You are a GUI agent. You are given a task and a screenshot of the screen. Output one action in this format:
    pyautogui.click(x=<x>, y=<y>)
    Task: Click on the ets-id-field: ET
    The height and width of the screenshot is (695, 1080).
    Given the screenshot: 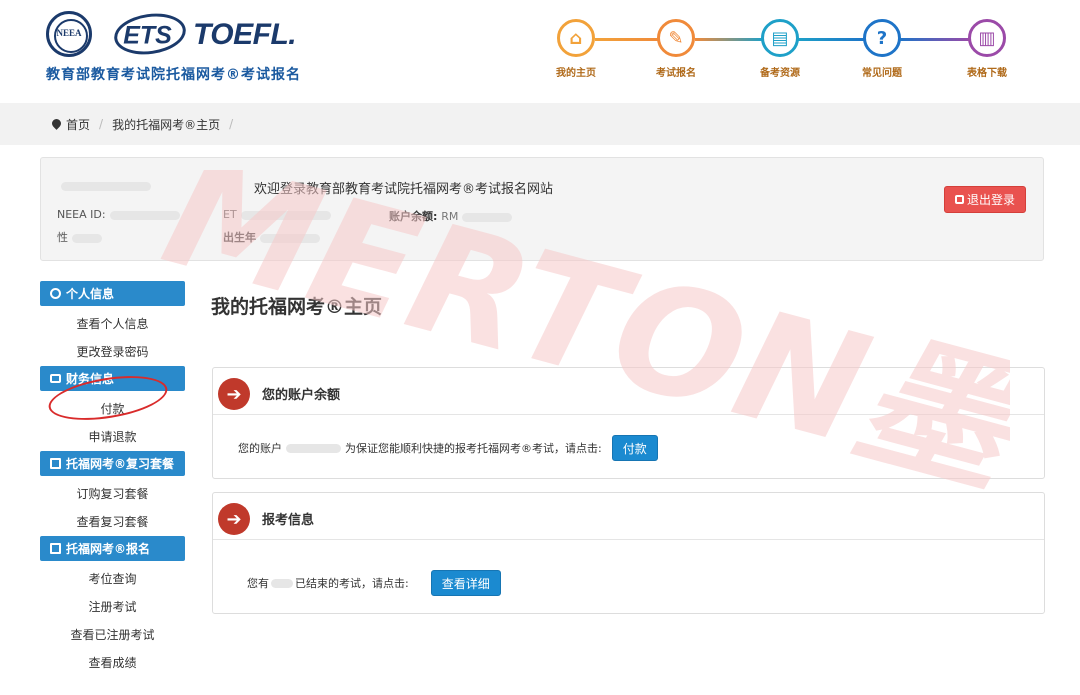 What is the action you would take?
    pyautogui.click(x=277, y=214)
    